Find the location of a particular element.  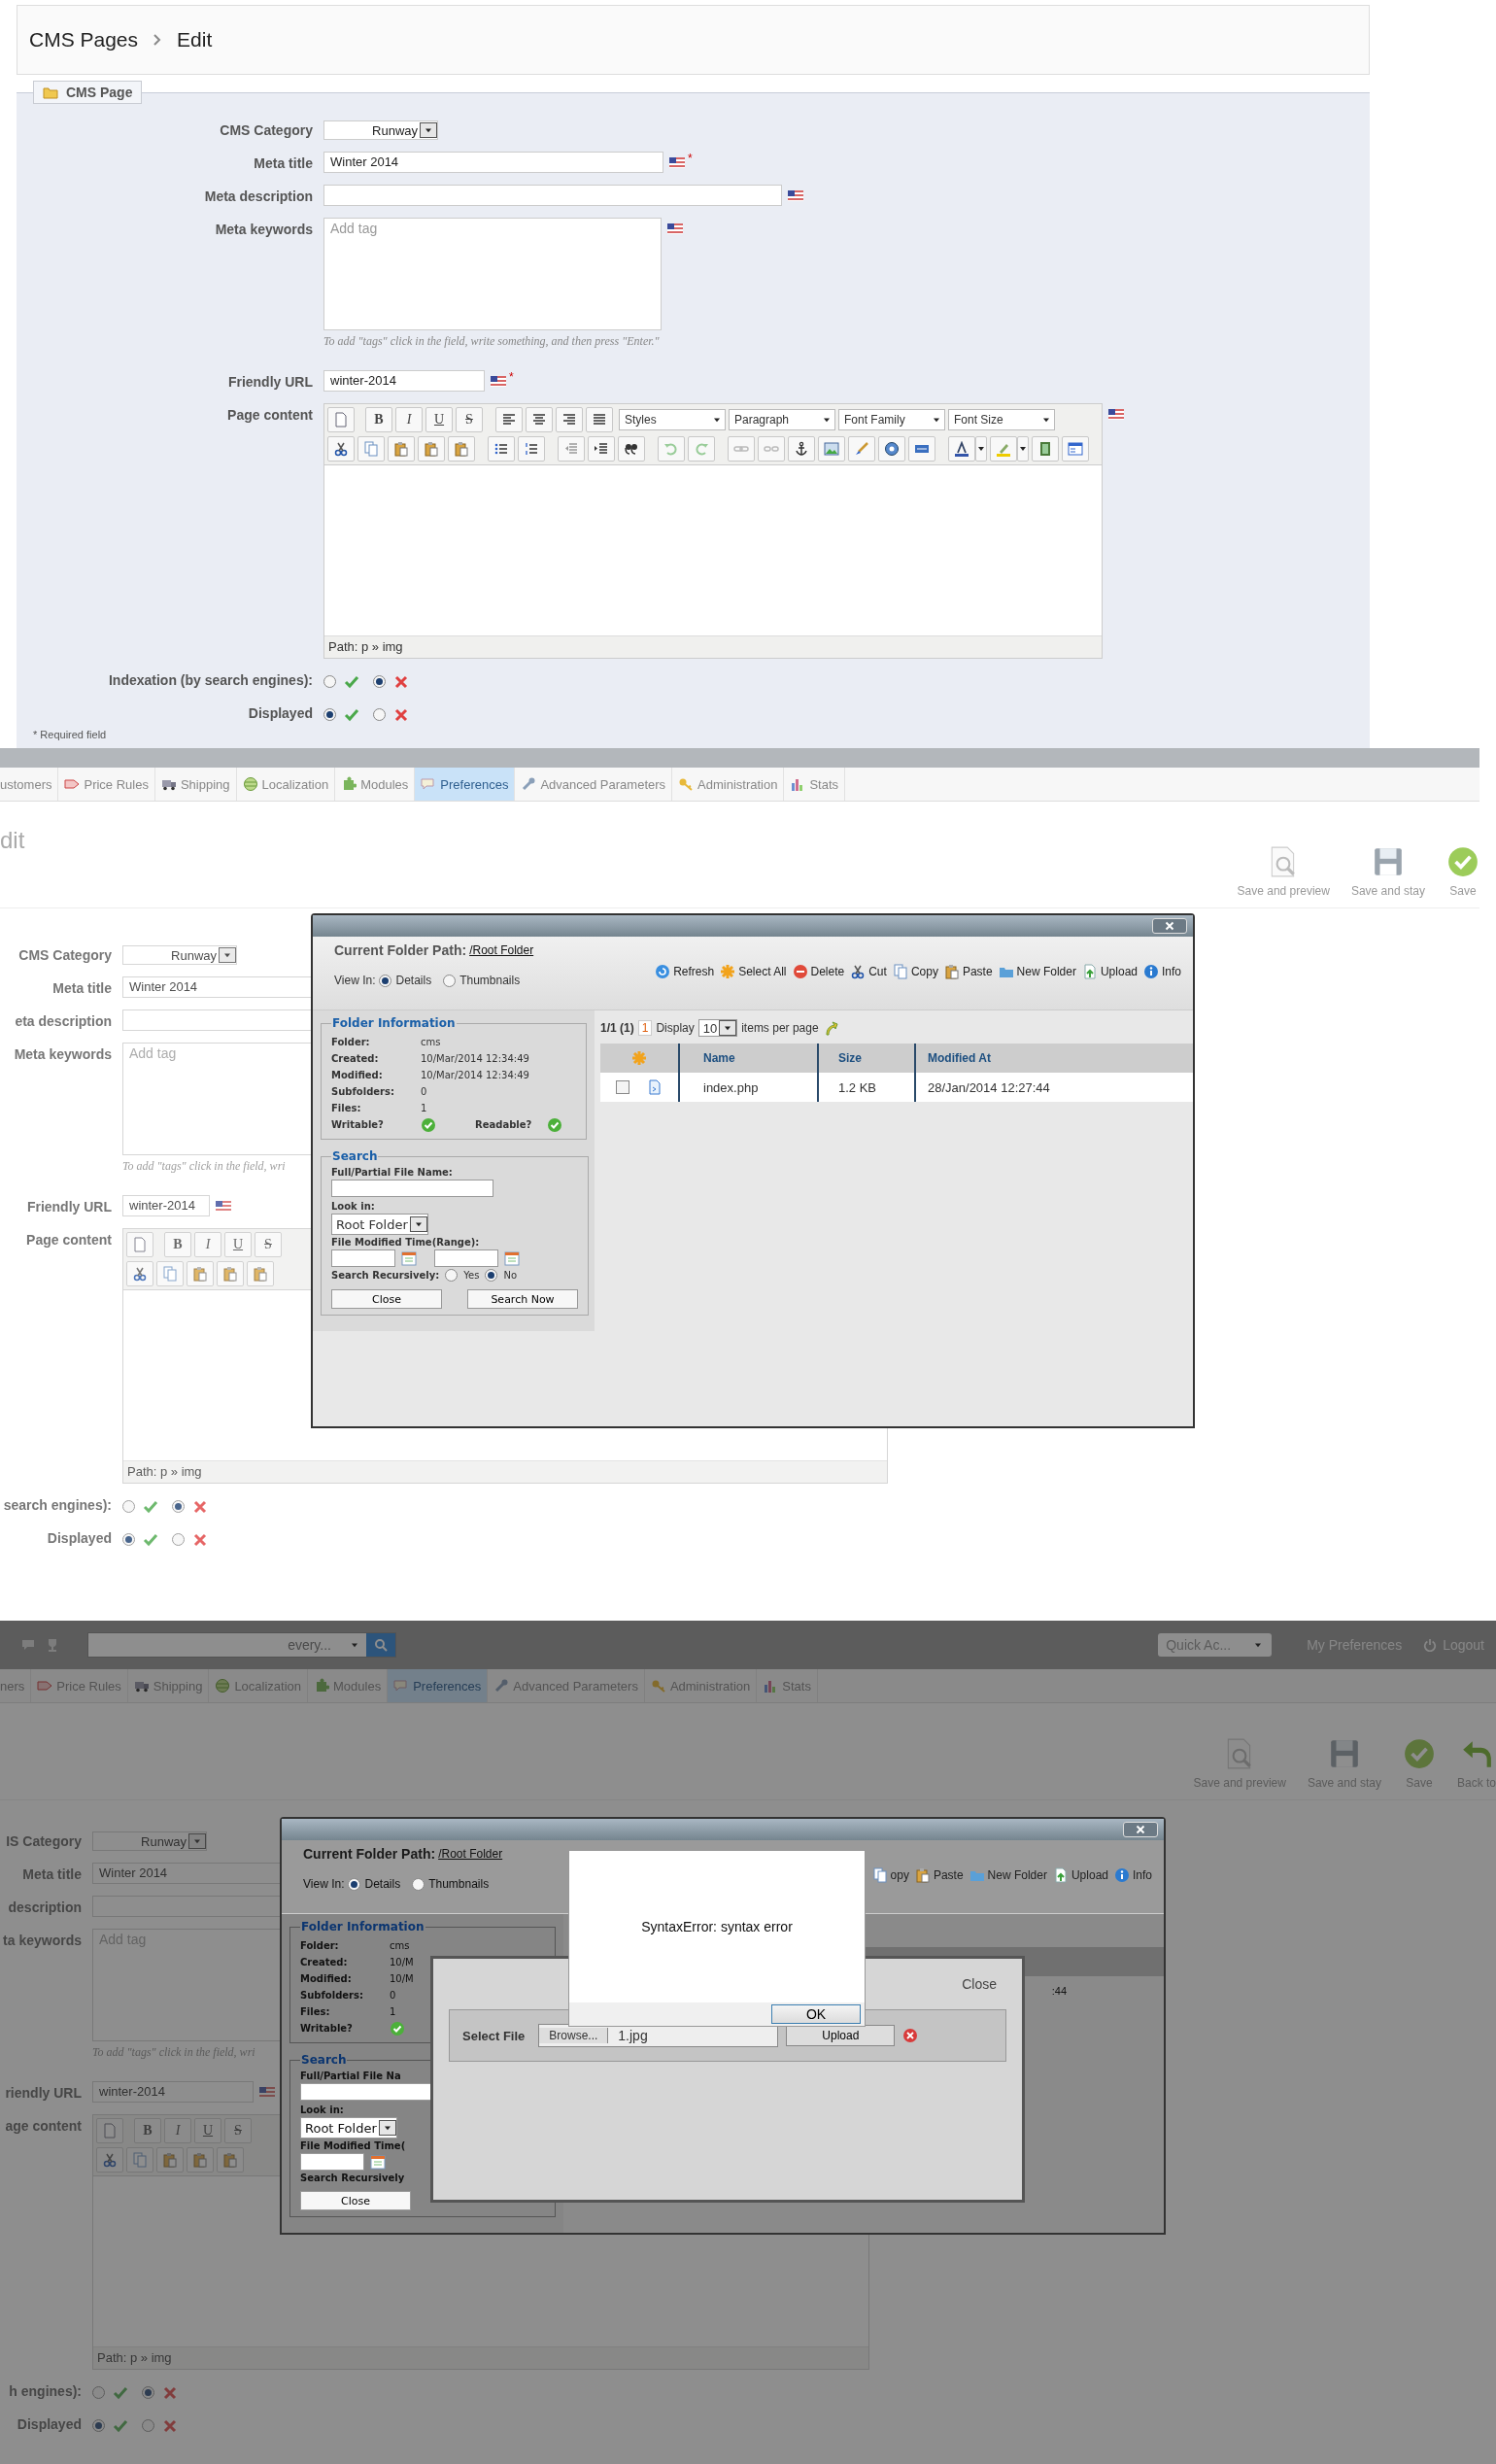

dialog-button: Close is located at coordinates (386, 1299).